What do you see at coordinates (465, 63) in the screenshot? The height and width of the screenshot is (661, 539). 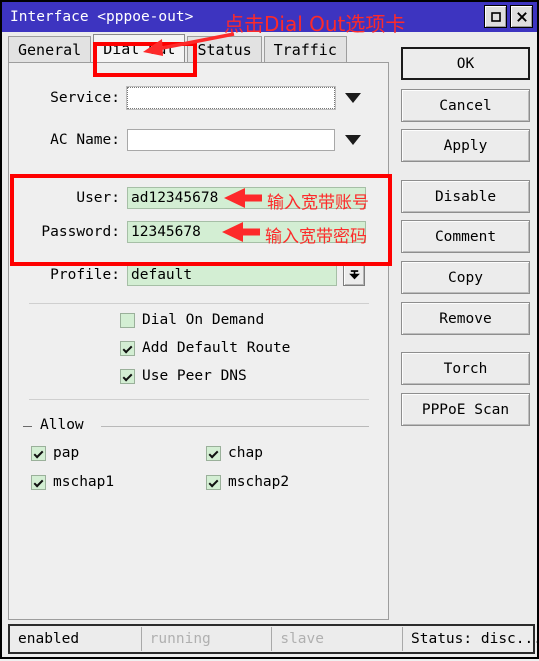 I see `ok-button: OK` at bounding box center [465, 63].